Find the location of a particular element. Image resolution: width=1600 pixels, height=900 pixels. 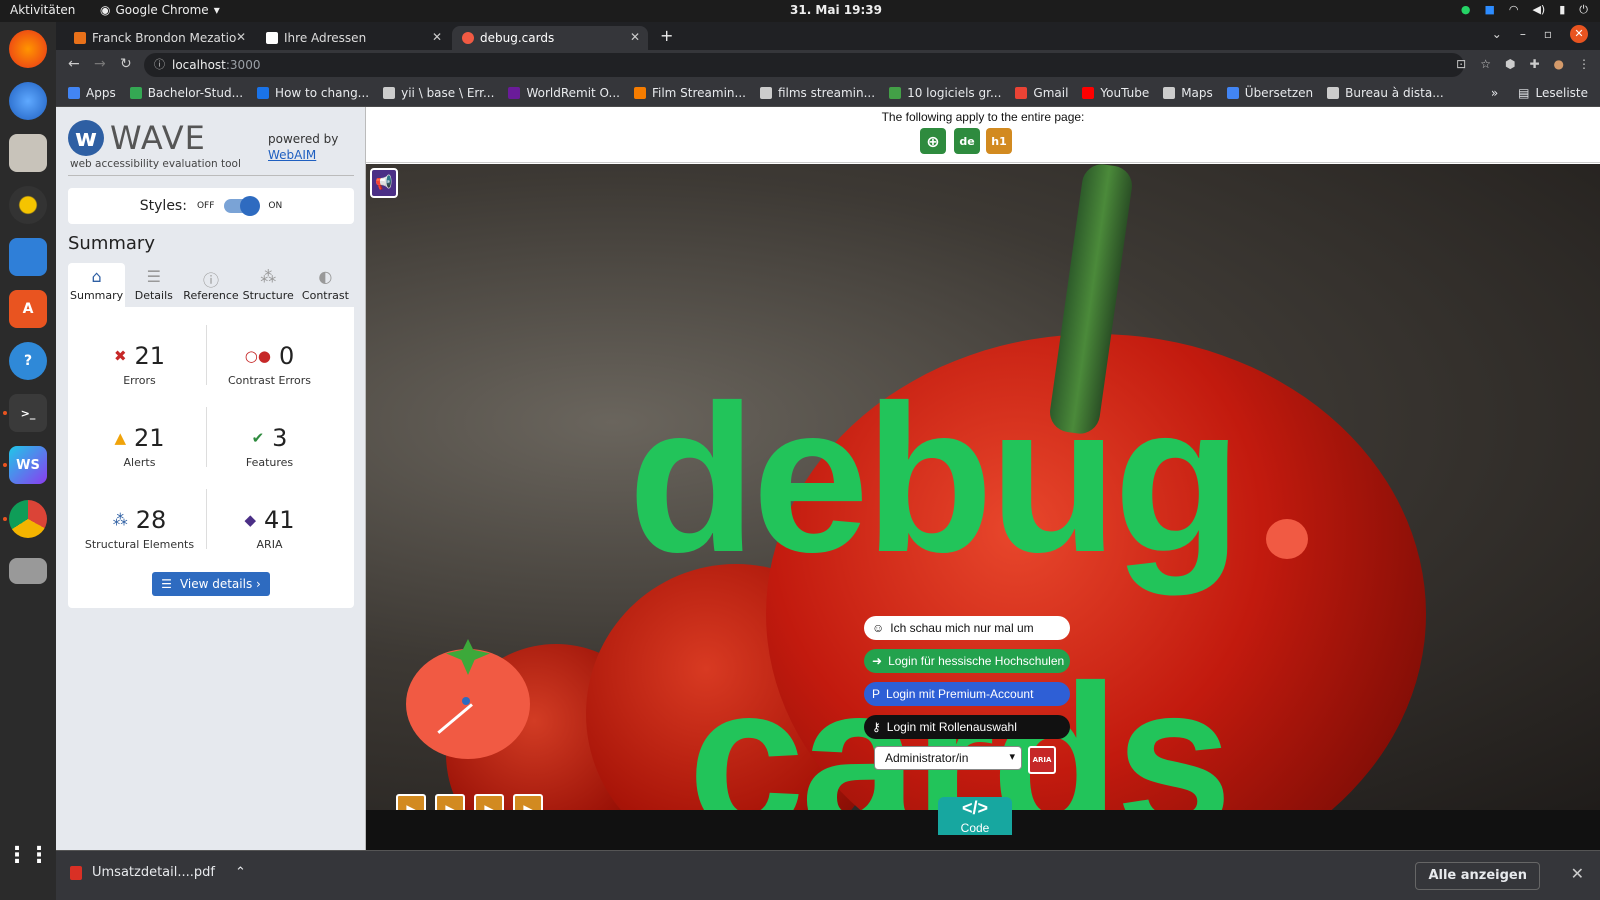

bookmark-youtube: YouTube is located at coordinates (1115, 93).